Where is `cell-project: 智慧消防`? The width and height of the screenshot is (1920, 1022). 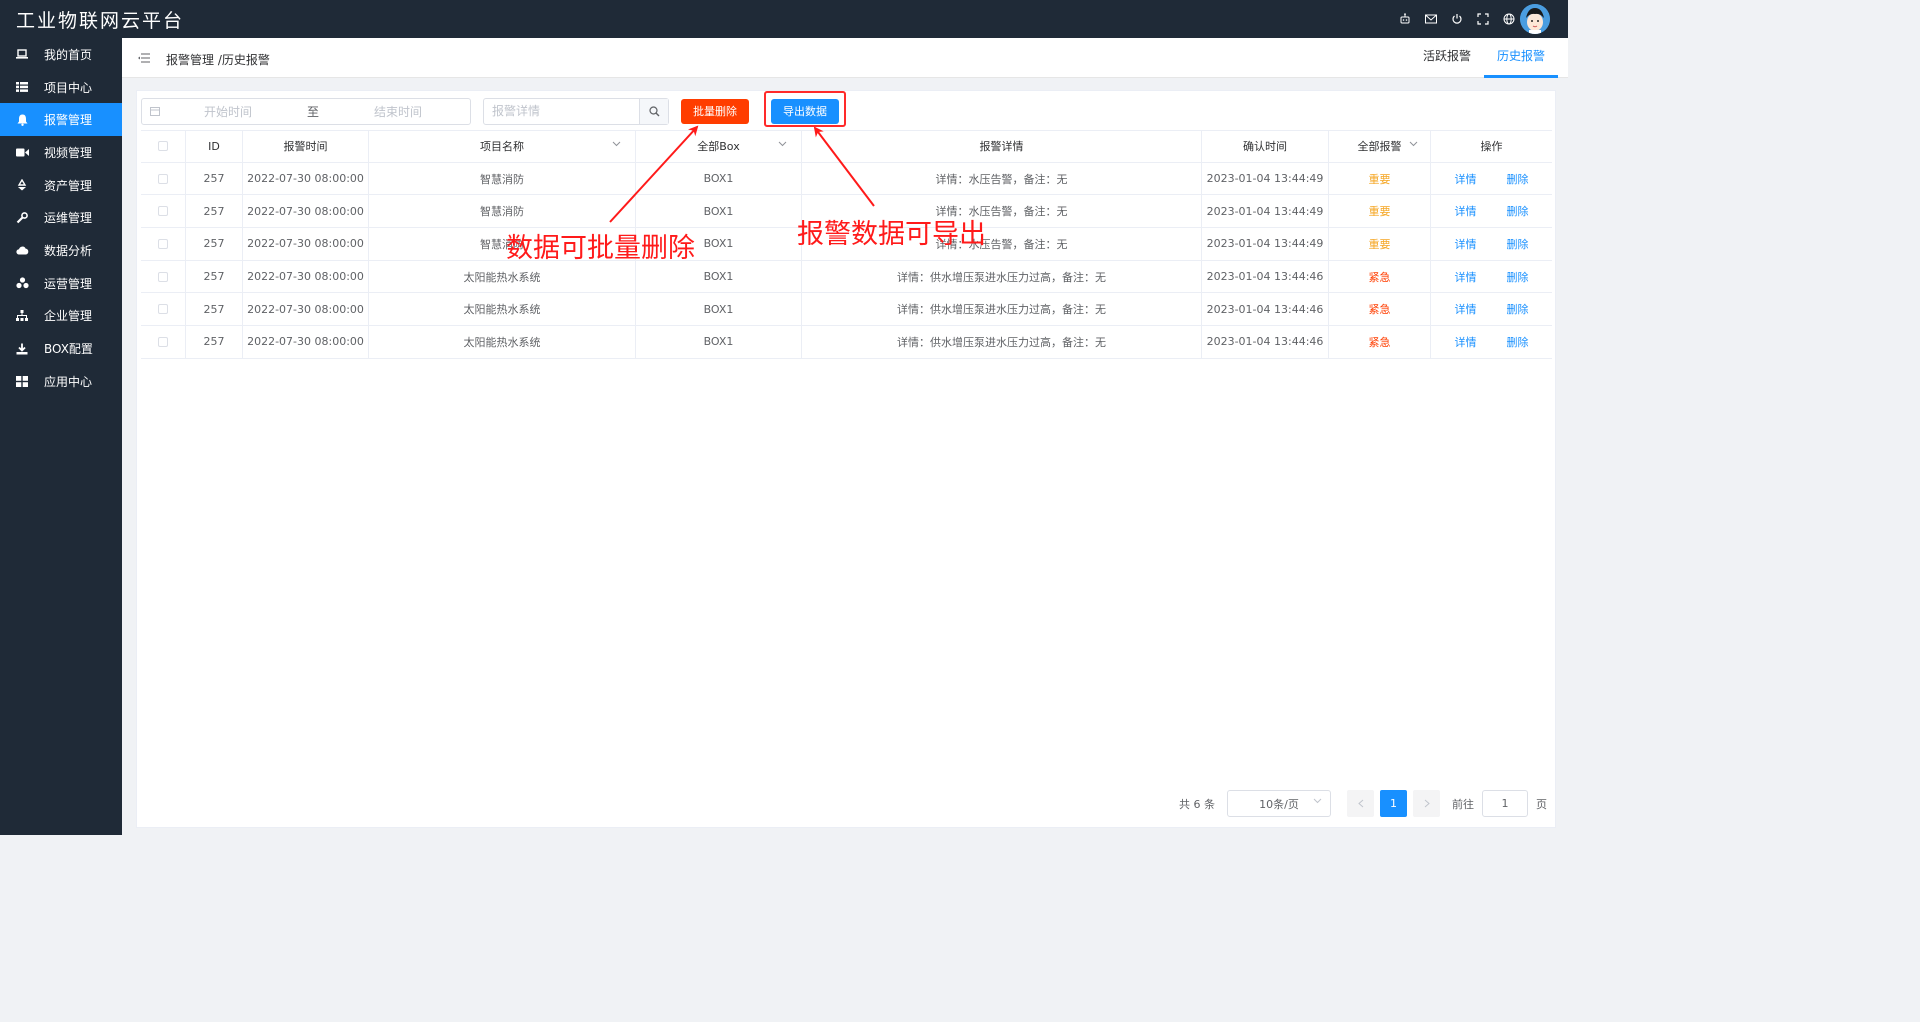
cell-project: 智慧消防 is located at coordinates (502, 178).